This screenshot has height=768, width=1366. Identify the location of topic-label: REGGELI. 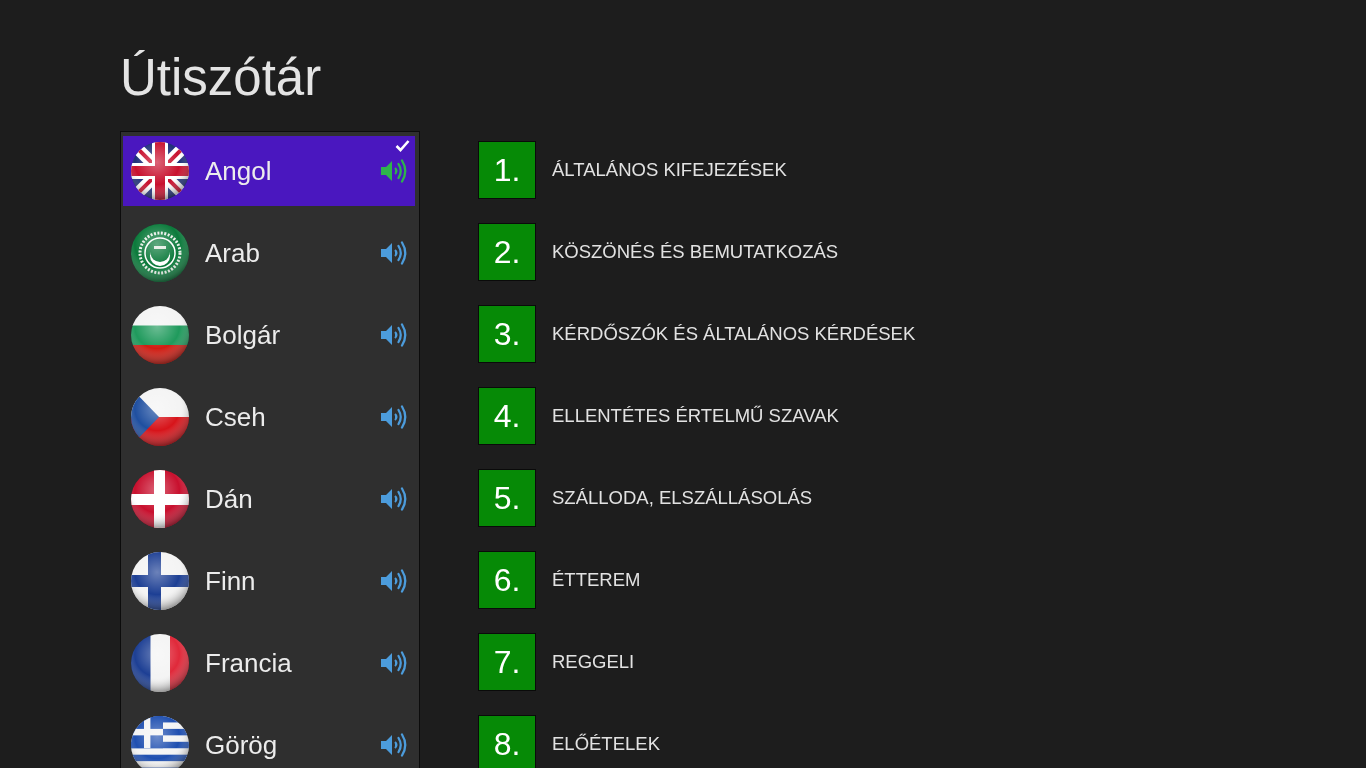
(593, 662).